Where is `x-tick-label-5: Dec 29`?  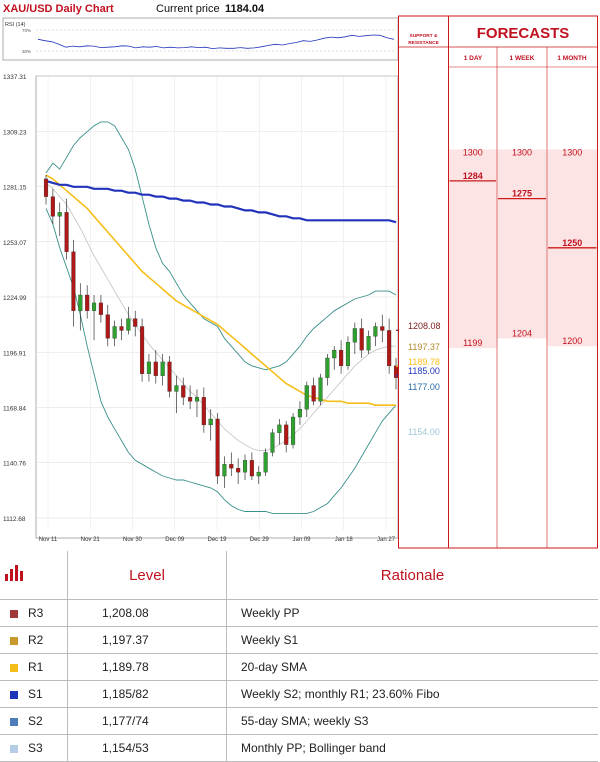
x-tick-label-5: Dec 29 is located at coordinates (260, 540).